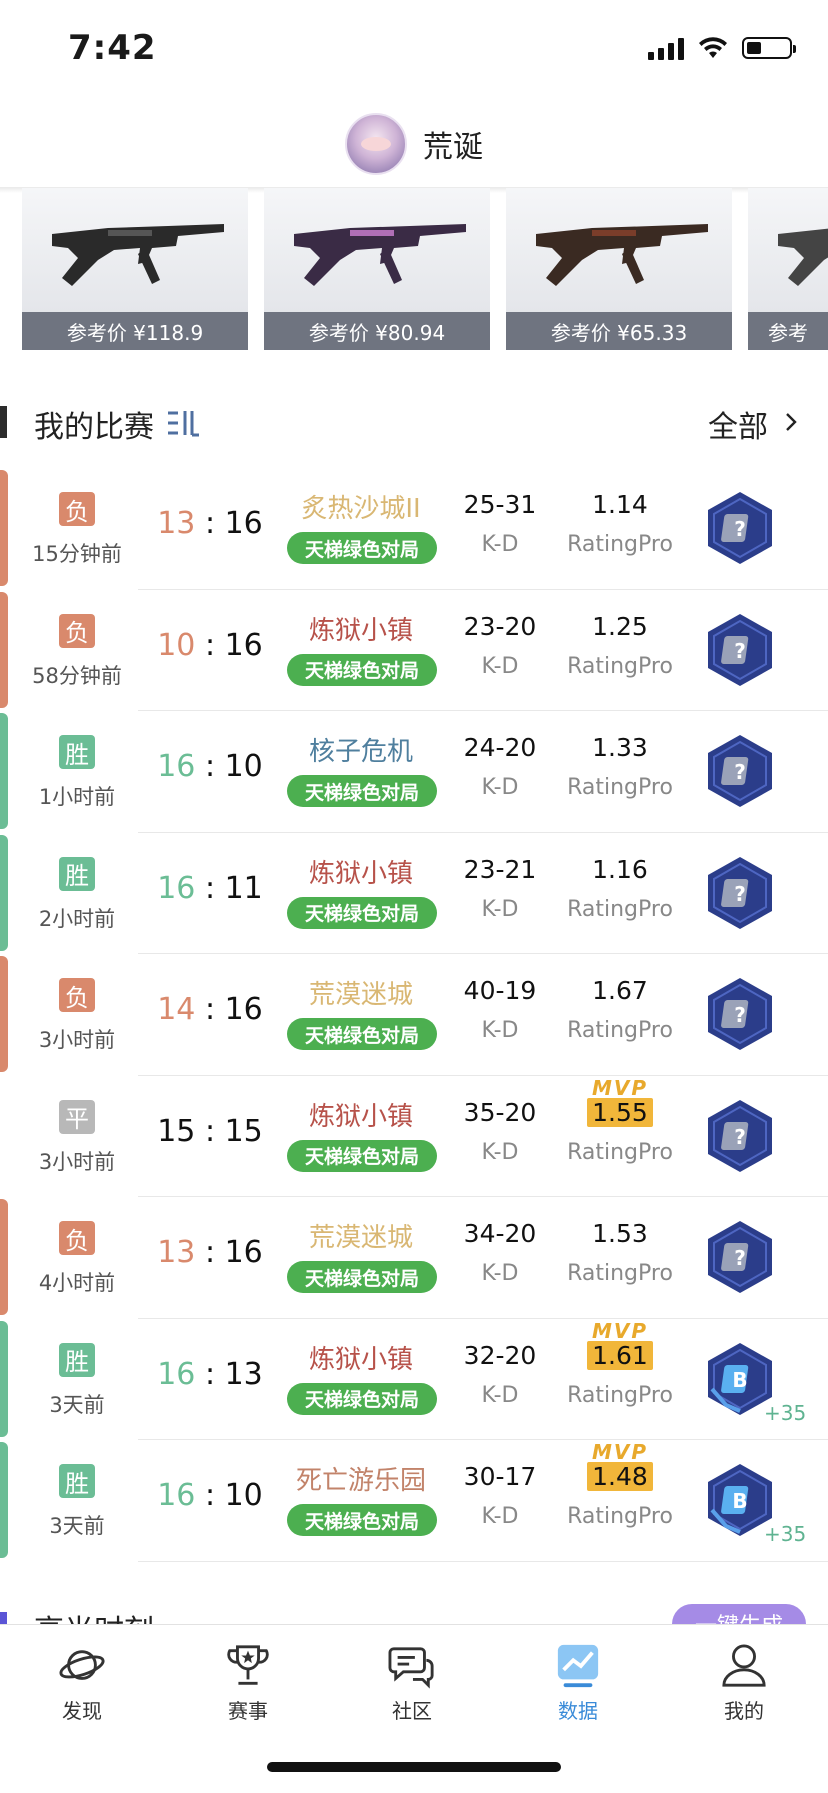 The image size is (828, 1793). Describe the element at coordinates (243, 1374) in the screenshot. I see `opponent-score: 13` at that location.